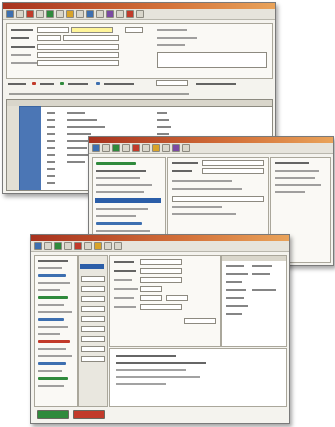 Image resolution: width=335 pixels, height=427 pixels. What do you see at coordinates (53, 414) in the screenshot?
I see `ok-button` at bounding box center [53, 414].